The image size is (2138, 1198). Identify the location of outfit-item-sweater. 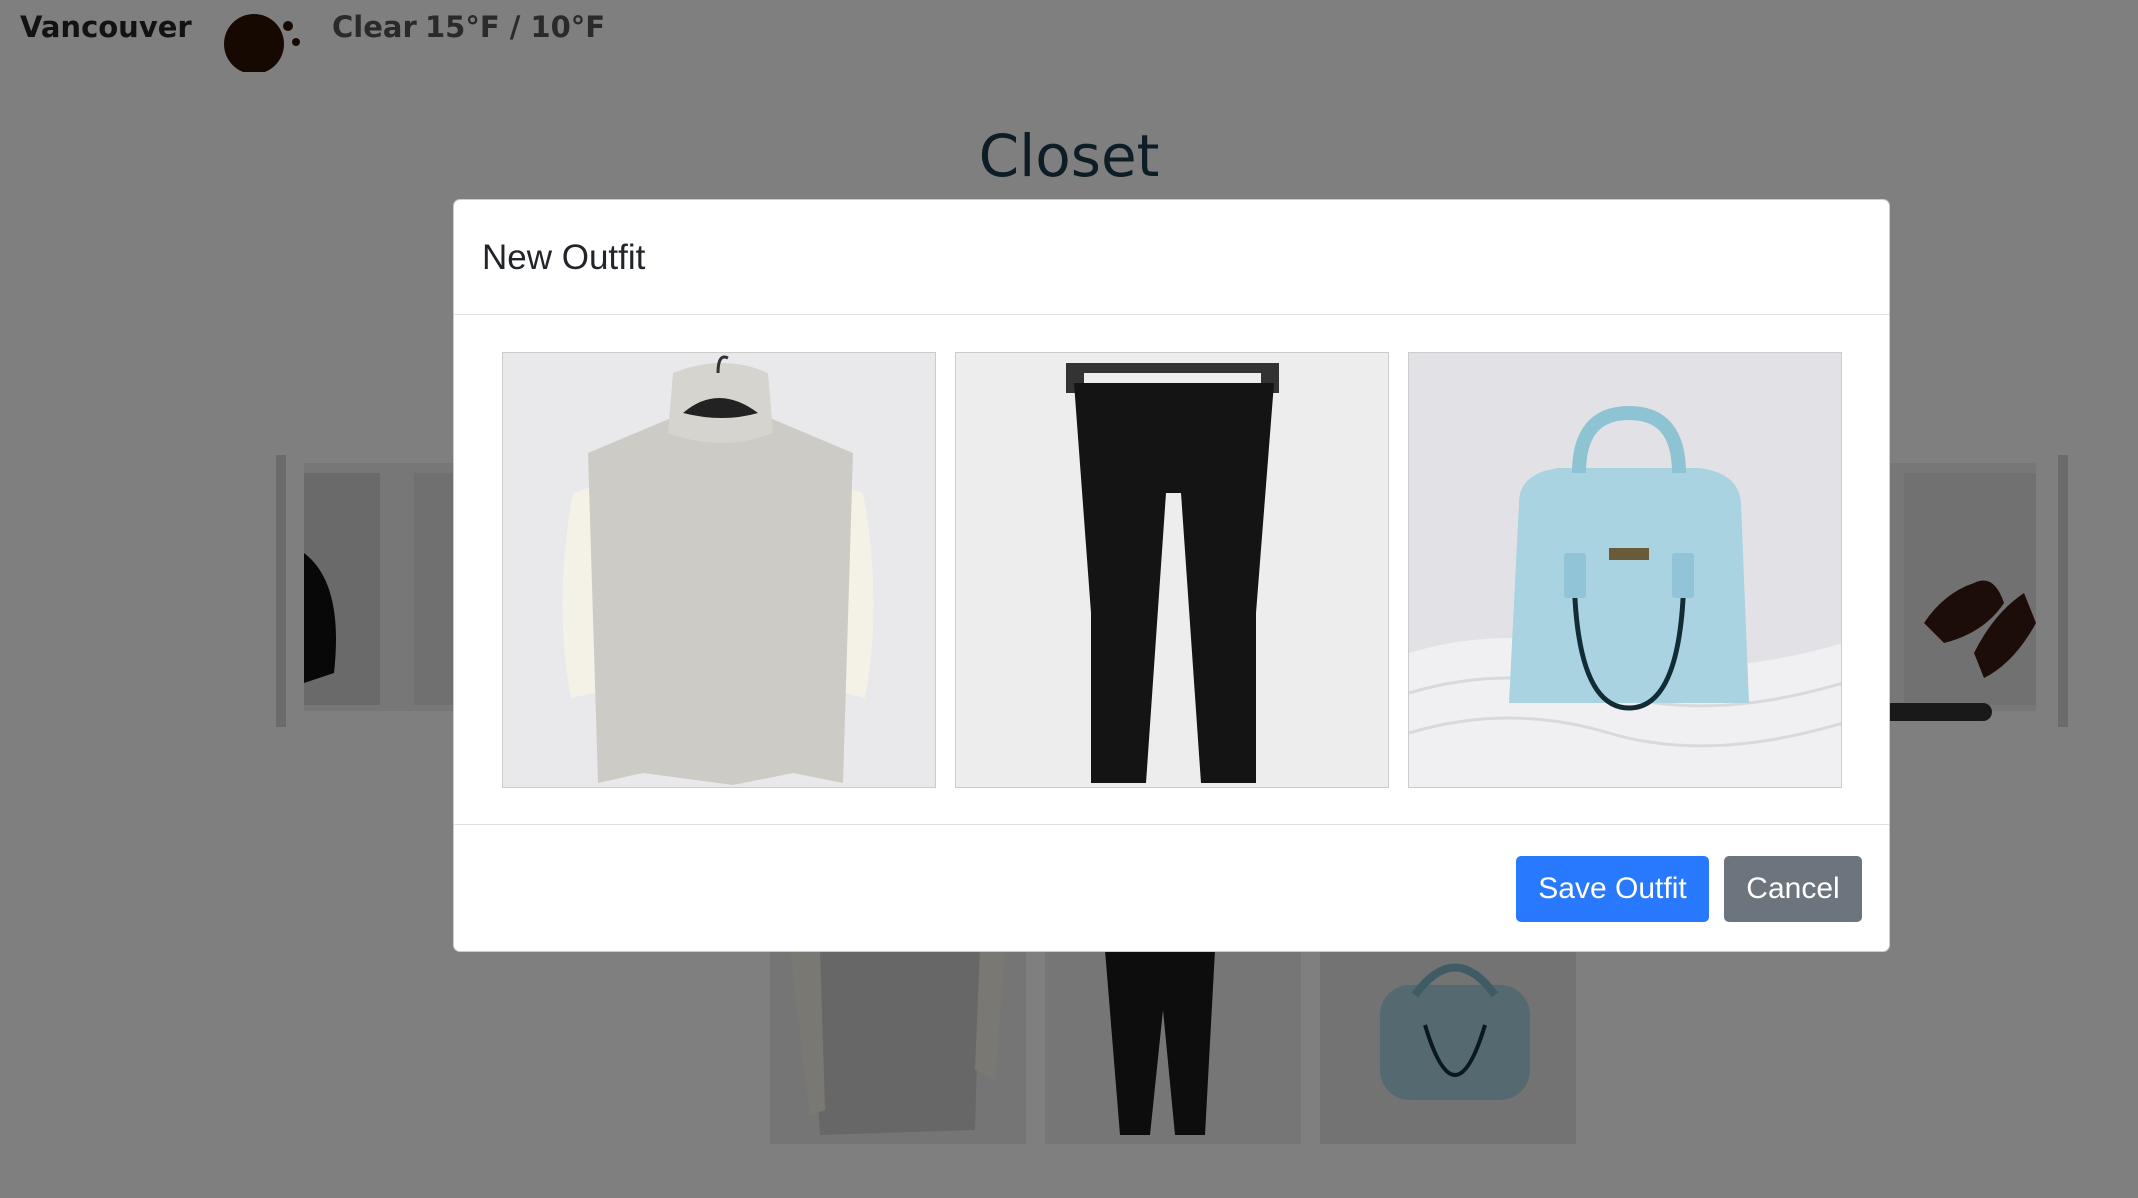
(719, 570).